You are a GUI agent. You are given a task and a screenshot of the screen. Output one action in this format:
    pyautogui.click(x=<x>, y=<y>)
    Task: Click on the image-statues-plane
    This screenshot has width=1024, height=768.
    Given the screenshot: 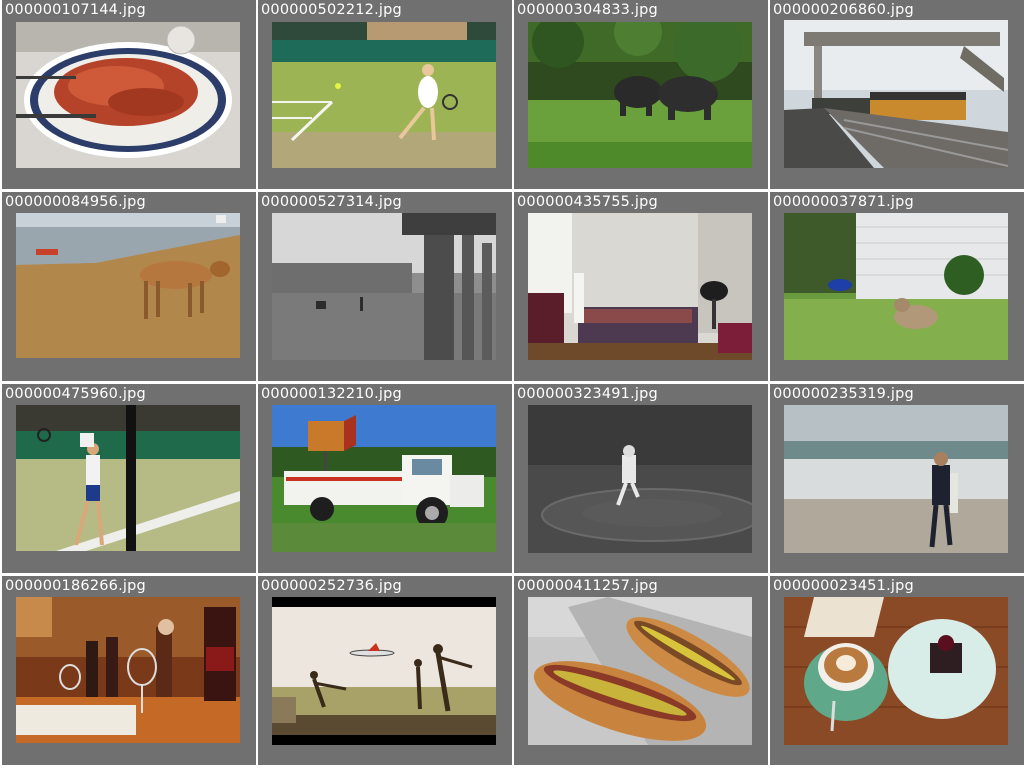 What is the action you would take?
    pyautogui.click(x=384, y=671)
    